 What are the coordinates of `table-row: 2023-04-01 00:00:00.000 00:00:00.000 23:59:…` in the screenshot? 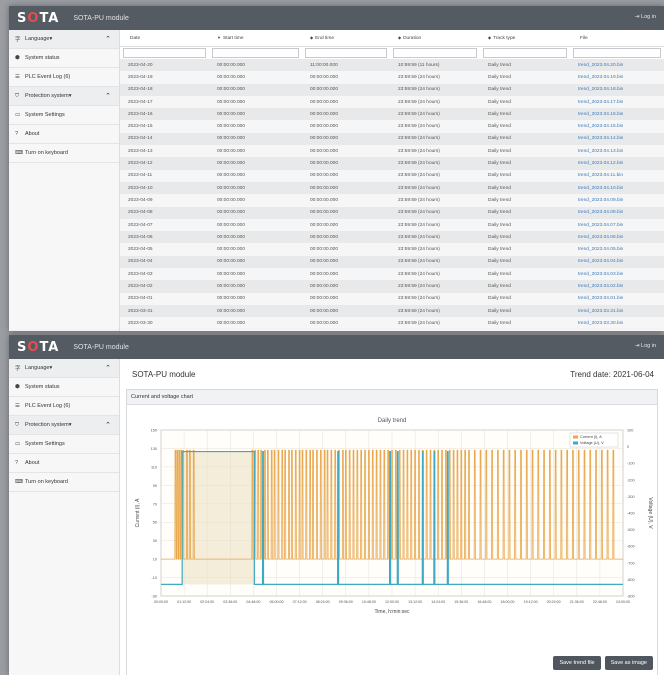 It's located at (392, 298).